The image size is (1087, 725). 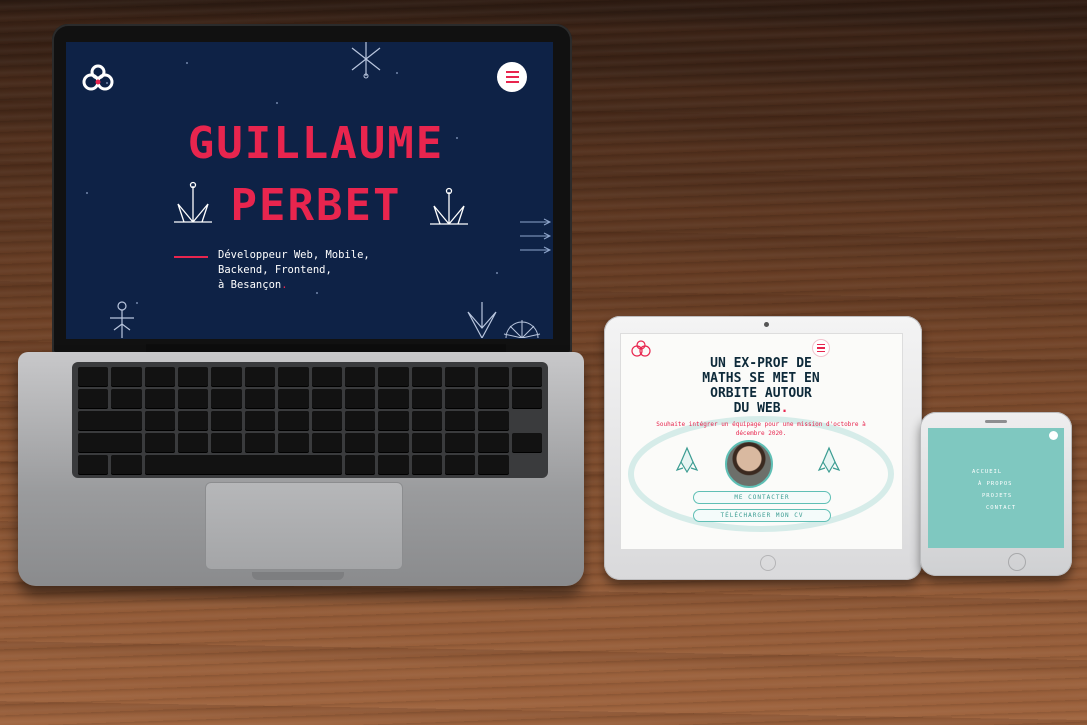 What do you see at coordinates (768, 563) in the screenshot?
I see `tablet-home-button` at bounding box center [768, 563].